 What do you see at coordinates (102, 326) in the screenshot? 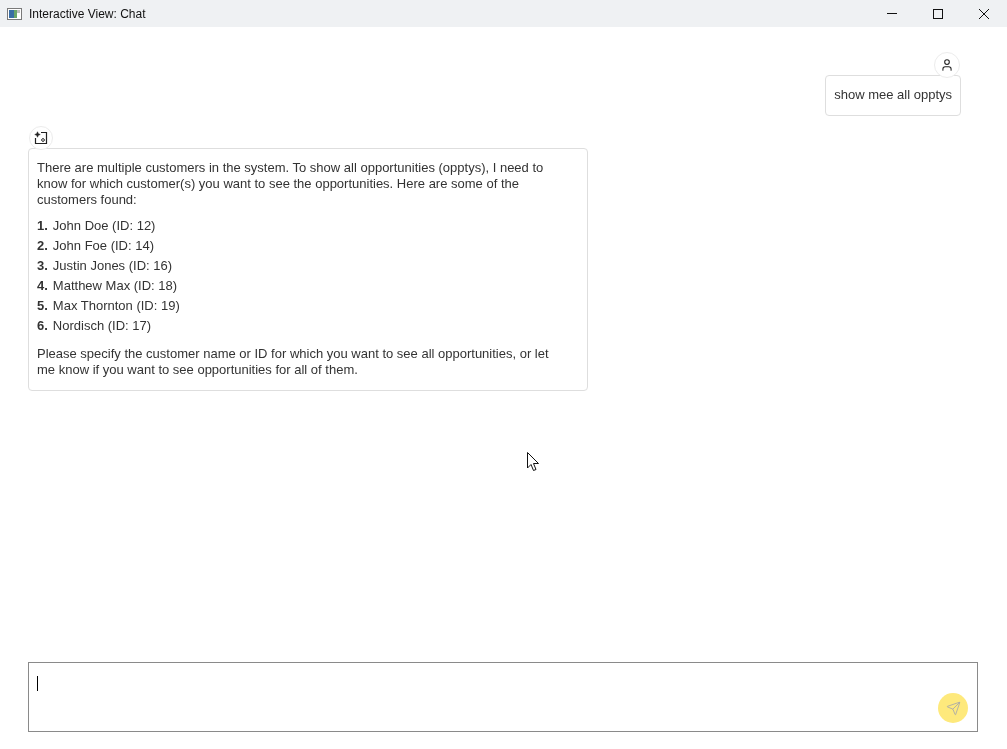
I see `customer-list-item: Nordisch (ID: 17)` at bounding box center [102, 326].